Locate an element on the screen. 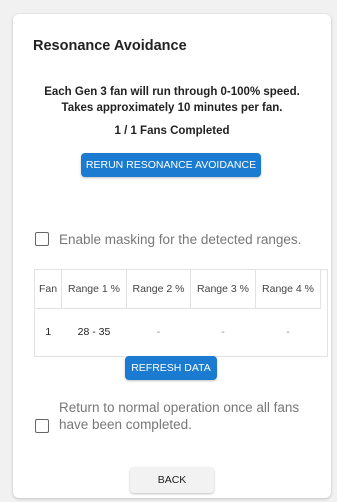 The width and height of the screenshot is (337, 502). column-header-range-4: Range 4 % is located at coordinates (288, 289).